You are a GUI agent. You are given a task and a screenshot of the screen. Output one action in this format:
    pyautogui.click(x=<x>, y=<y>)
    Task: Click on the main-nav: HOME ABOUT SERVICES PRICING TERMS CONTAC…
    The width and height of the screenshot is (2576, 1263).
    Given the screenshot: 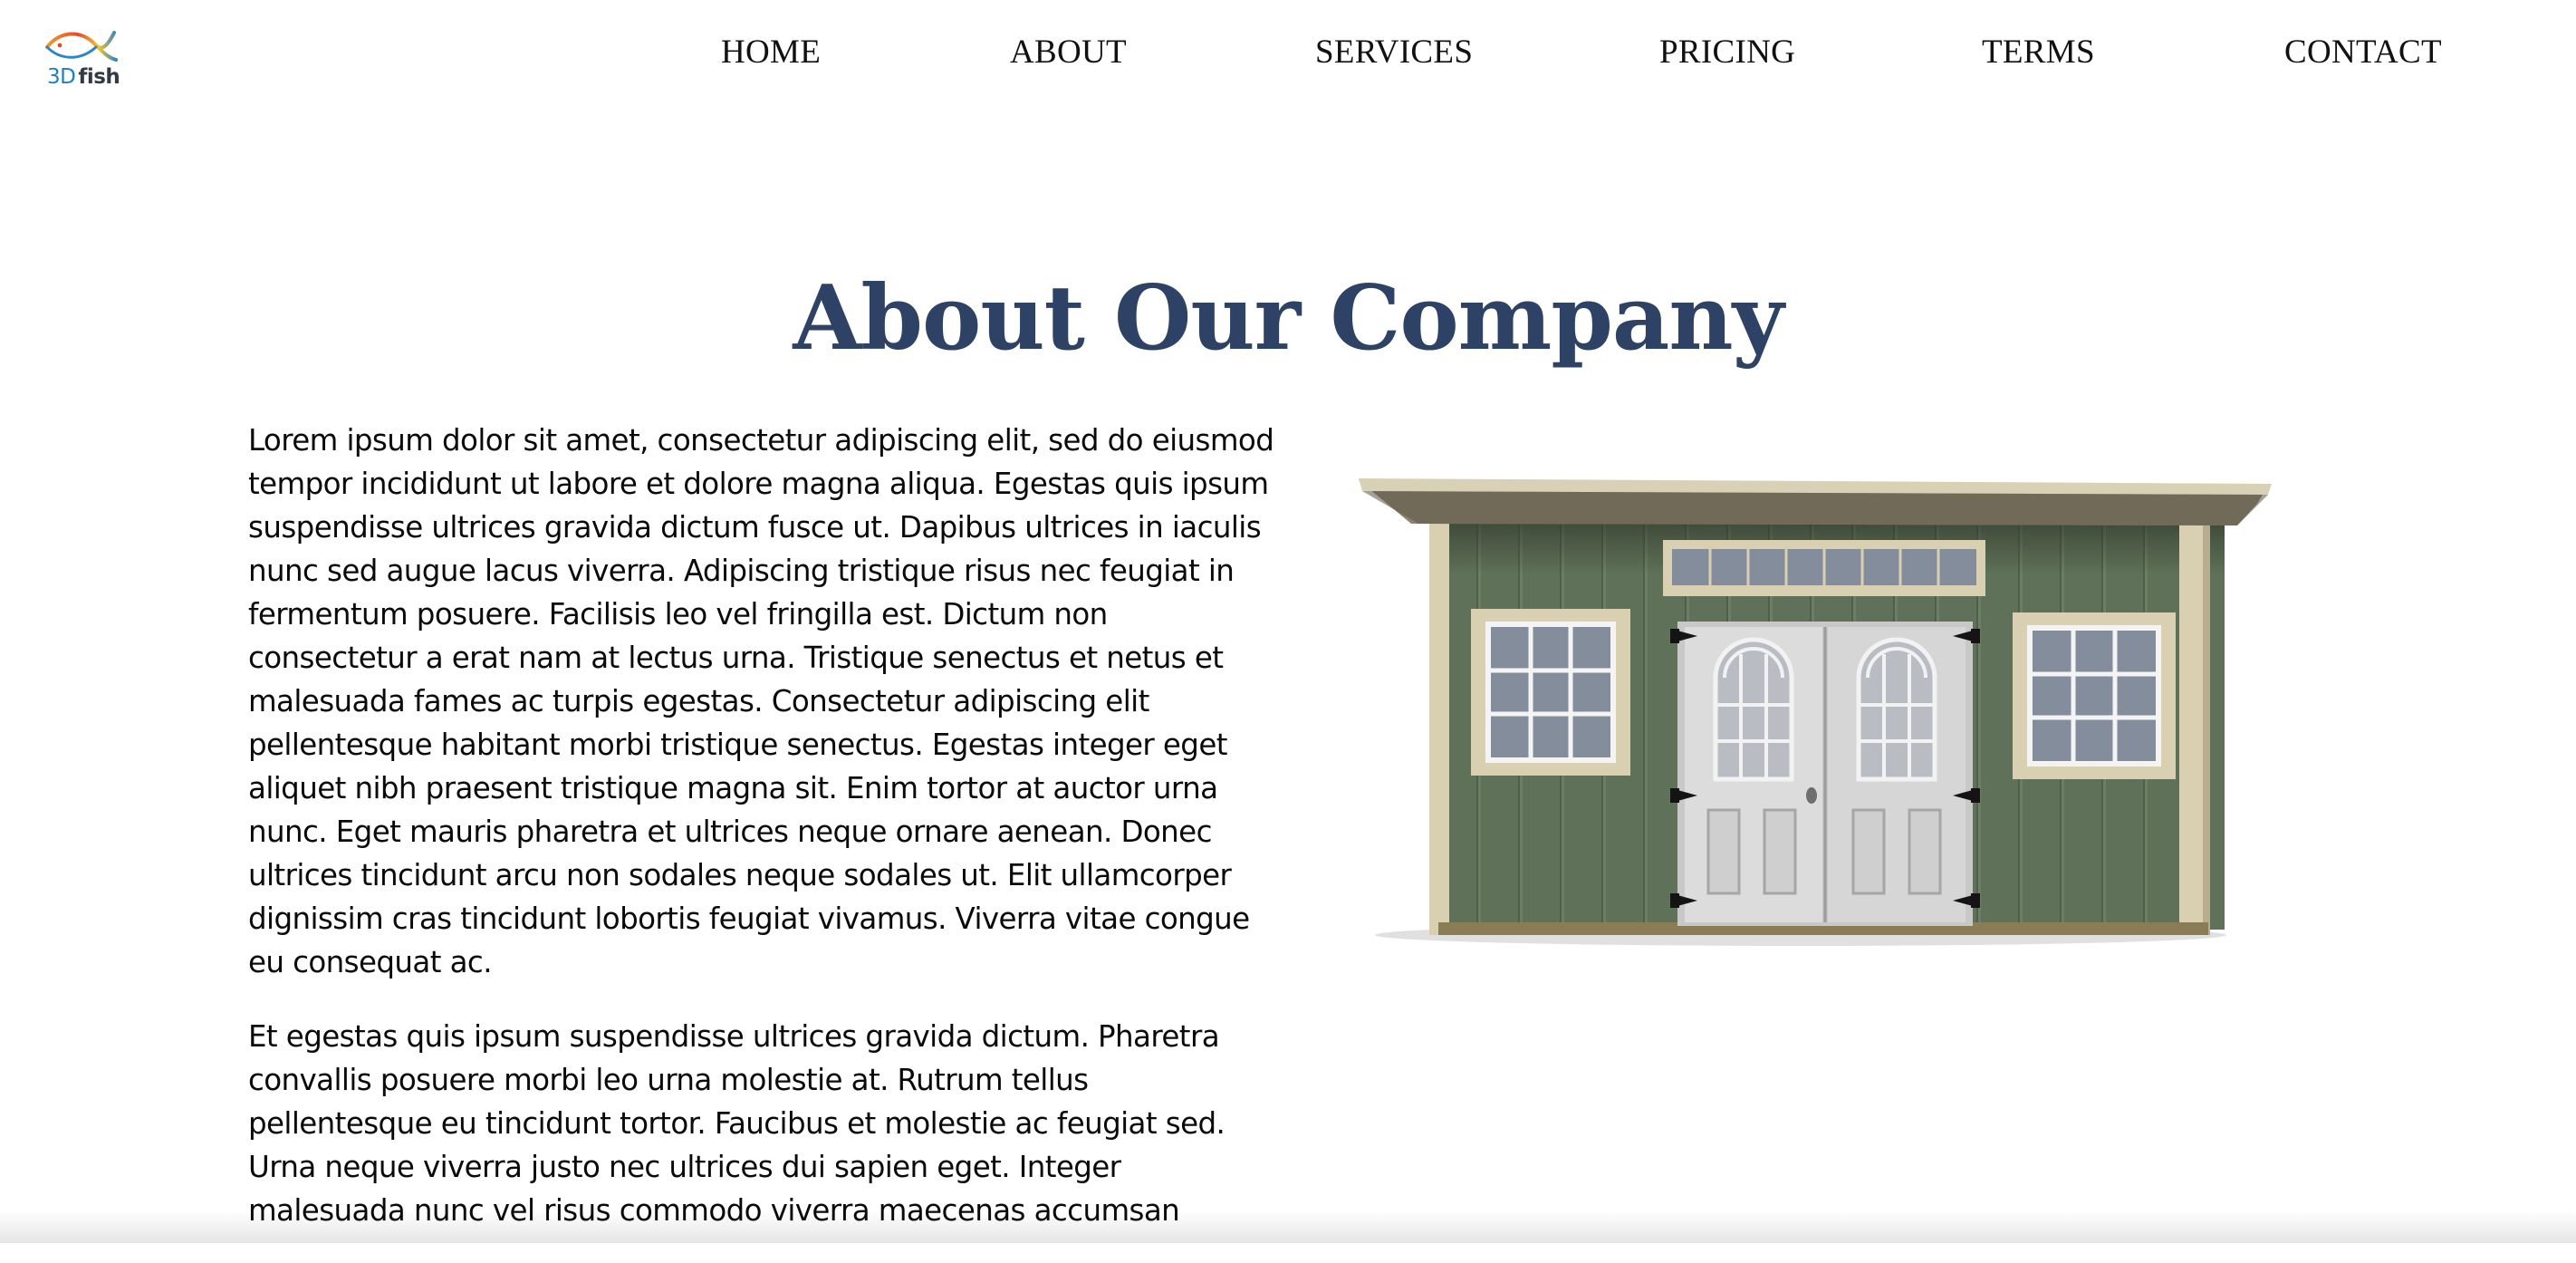 What is the action you would take?
    pyautogui.click(x=1288, y=55)
    